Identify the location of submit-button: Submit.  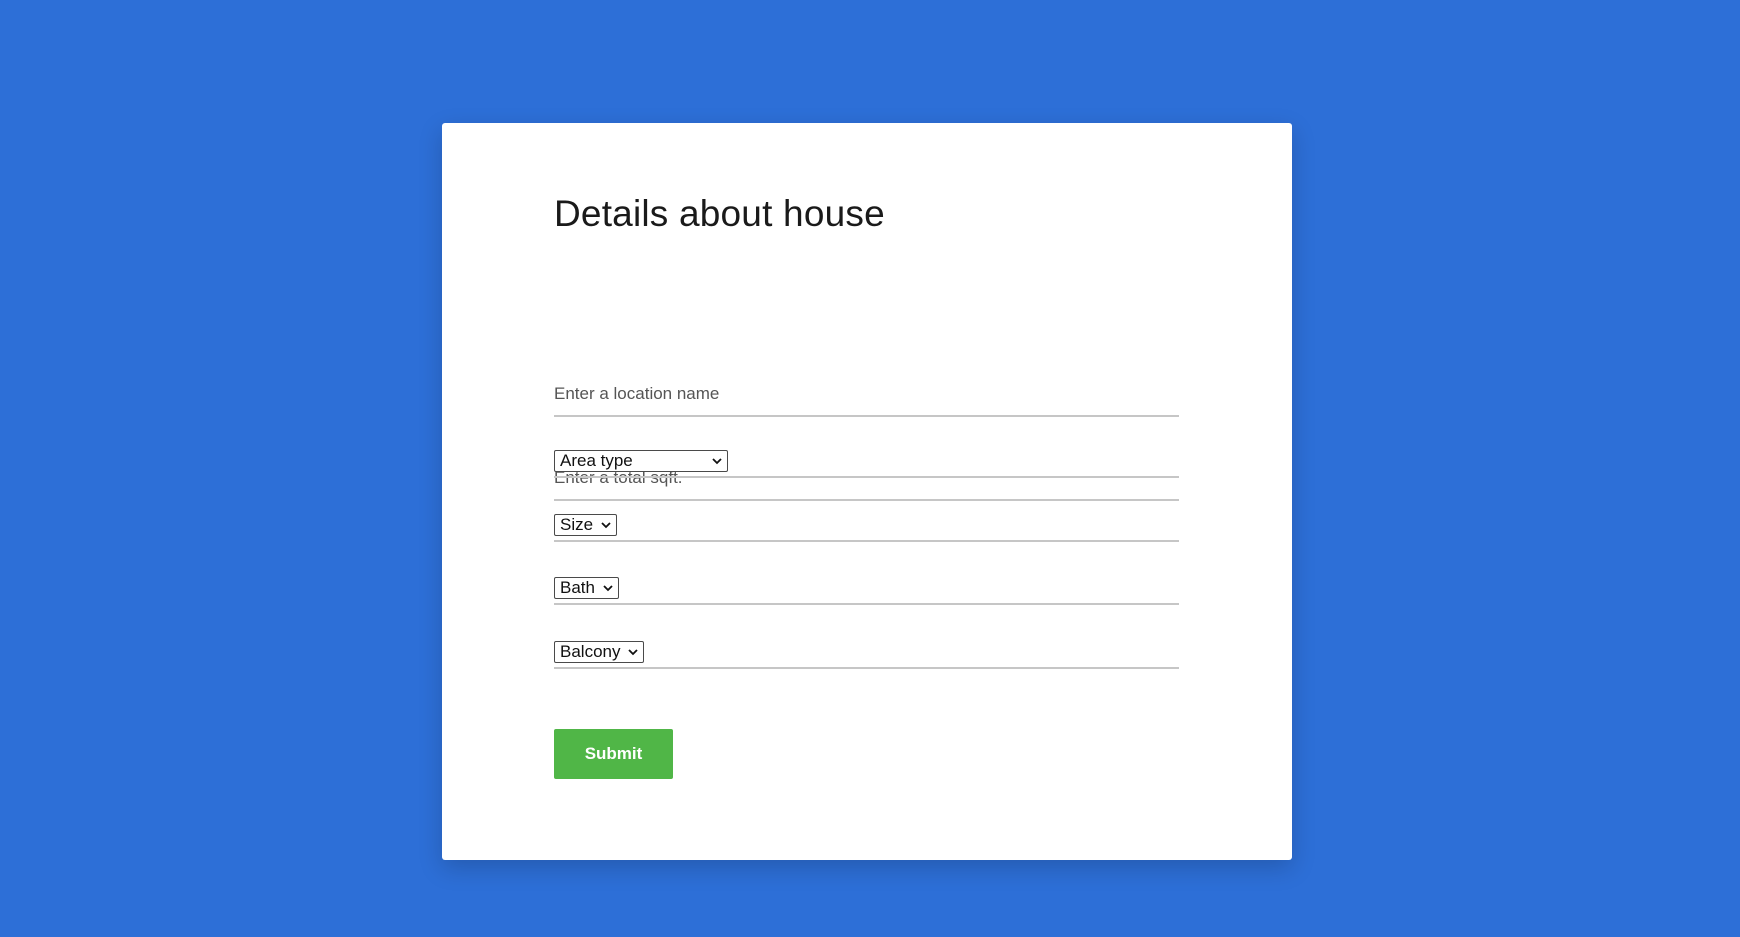
(613, 754).